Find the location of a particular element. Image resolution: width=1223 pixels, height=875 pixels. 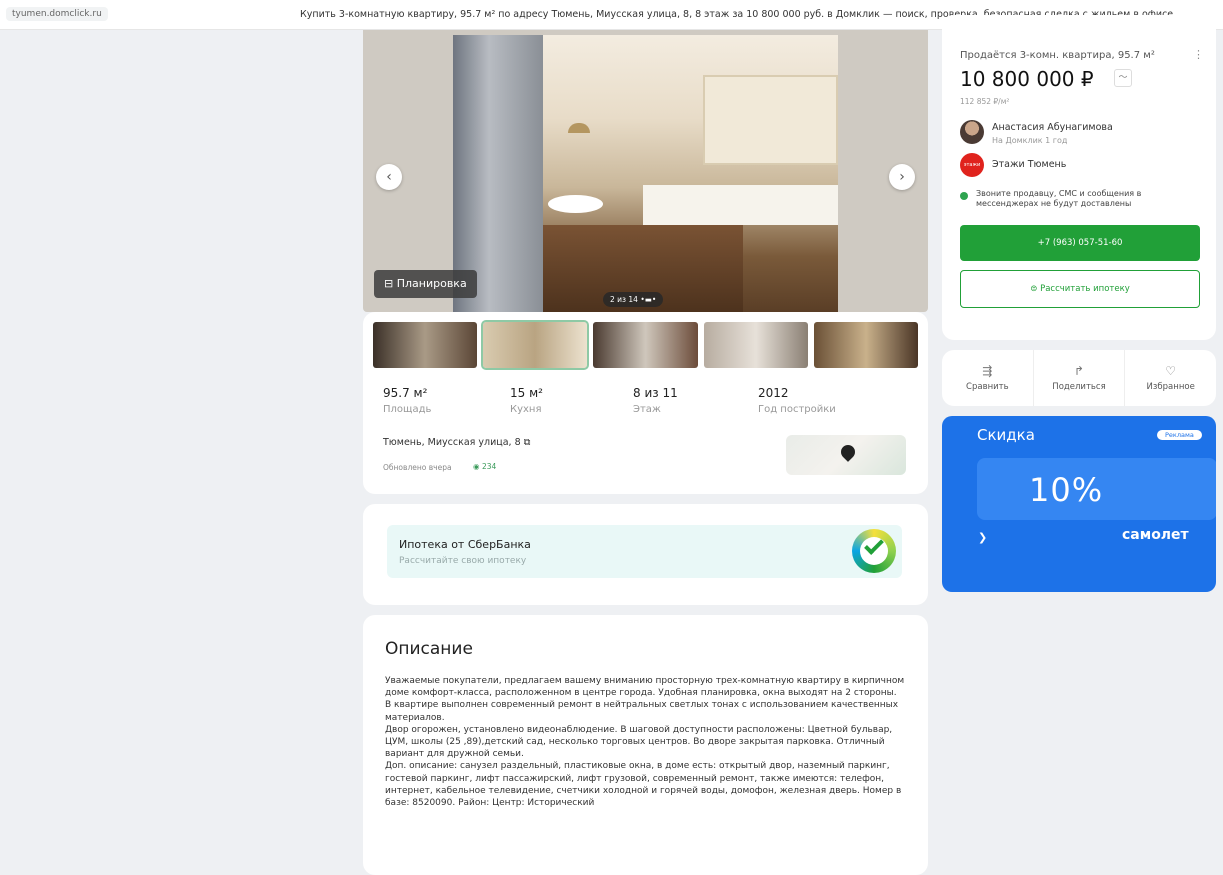

mortgage-button-label: Рассчитать ипотеку is located at coordinates (1085, 289).